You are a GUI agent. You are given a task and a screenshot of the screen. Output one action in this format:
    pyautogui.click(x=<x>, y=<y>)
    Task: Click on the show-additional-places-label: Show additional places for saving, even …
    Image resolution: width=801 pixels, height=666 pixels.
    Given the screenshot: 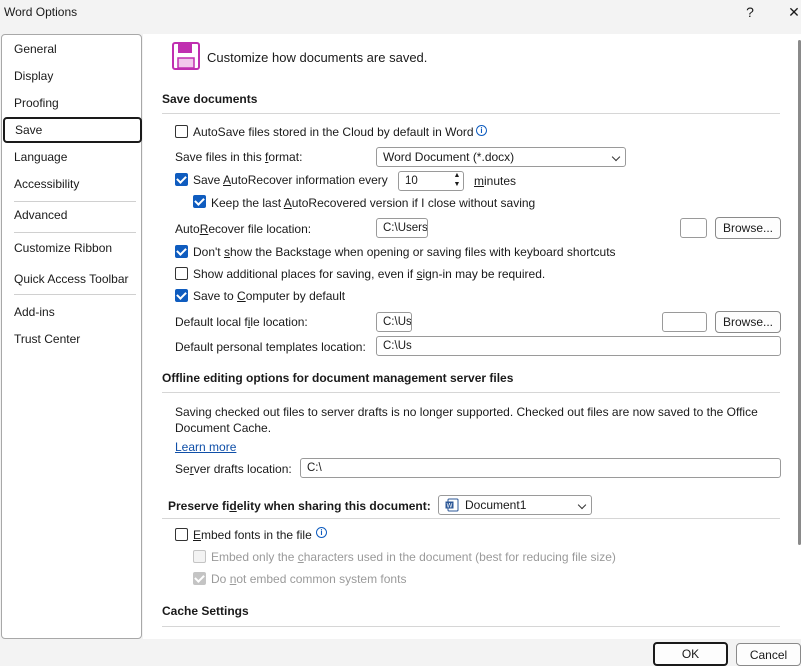 What is the action you would take?
    pyautogui.click(x=369, y=274)
    